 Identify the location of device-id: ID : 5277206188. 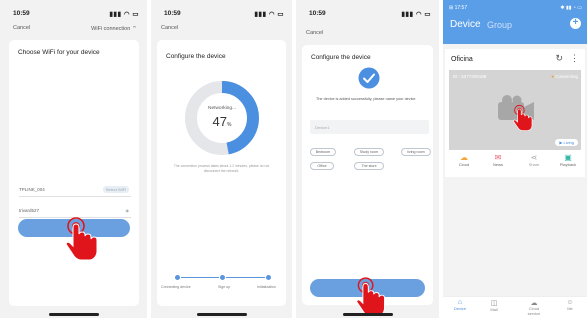
(470, 76).